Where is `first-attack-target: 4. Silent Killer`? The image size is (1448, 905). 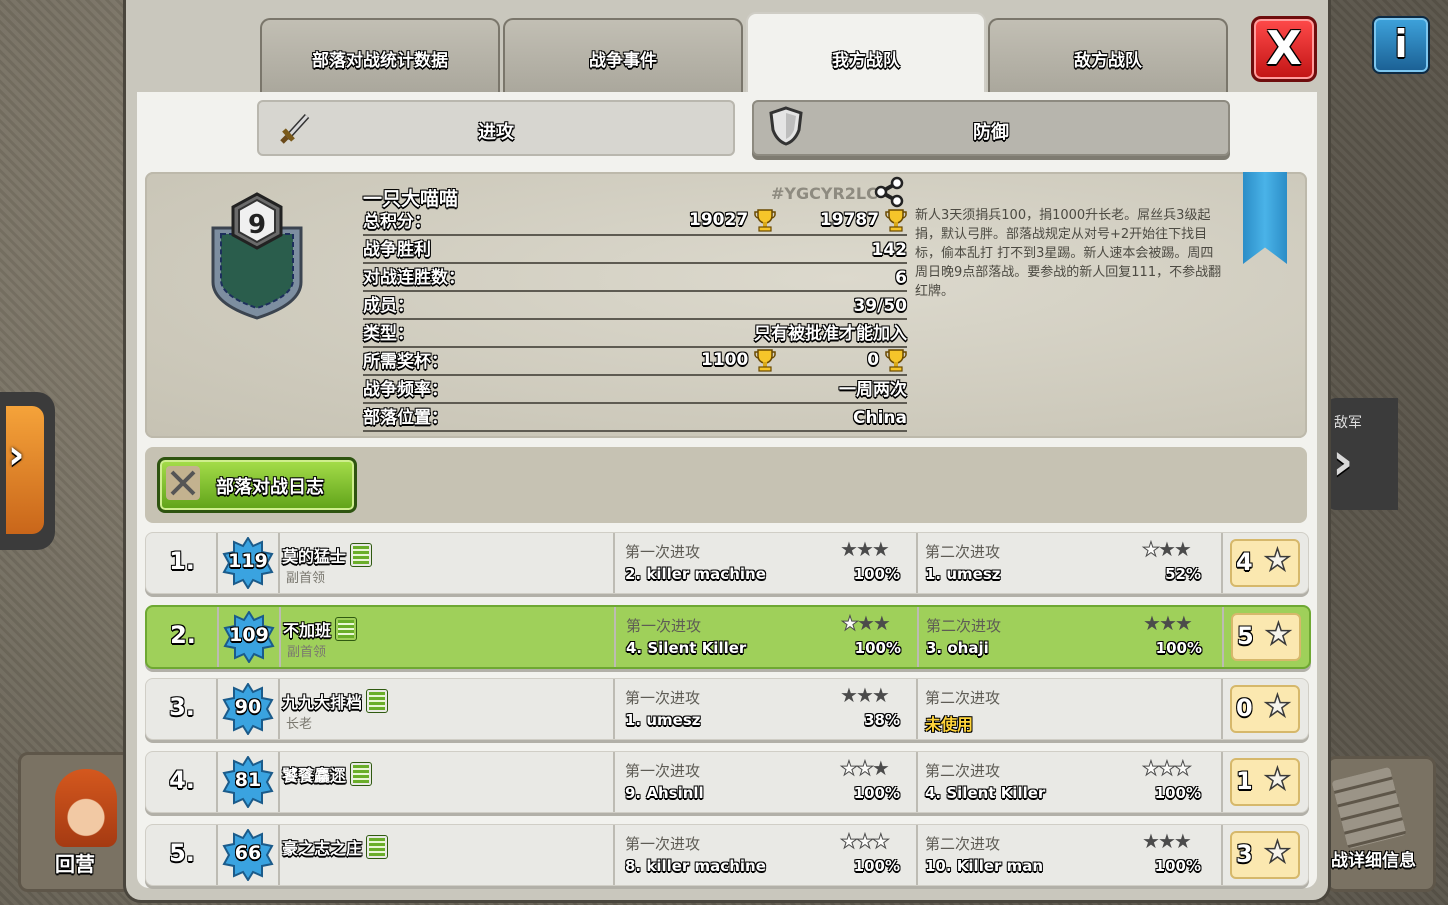
first-attack-target: 4. Silent Killer is located at coordinates (686, 648).